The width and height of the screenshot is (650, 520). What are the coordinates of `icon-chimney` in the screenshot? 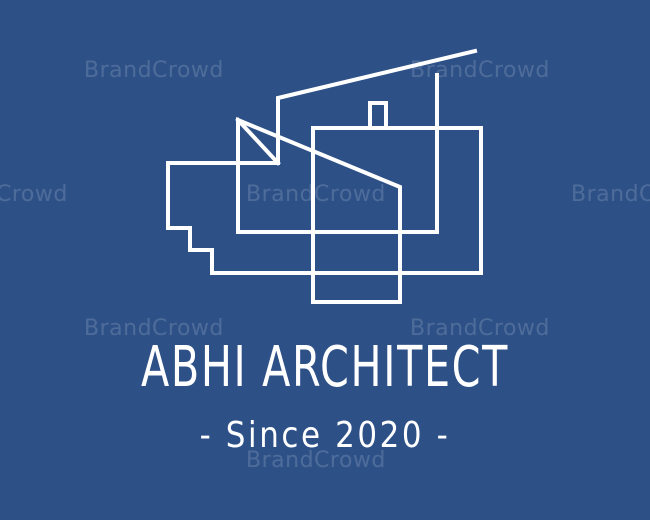 It's located at (378, 113).